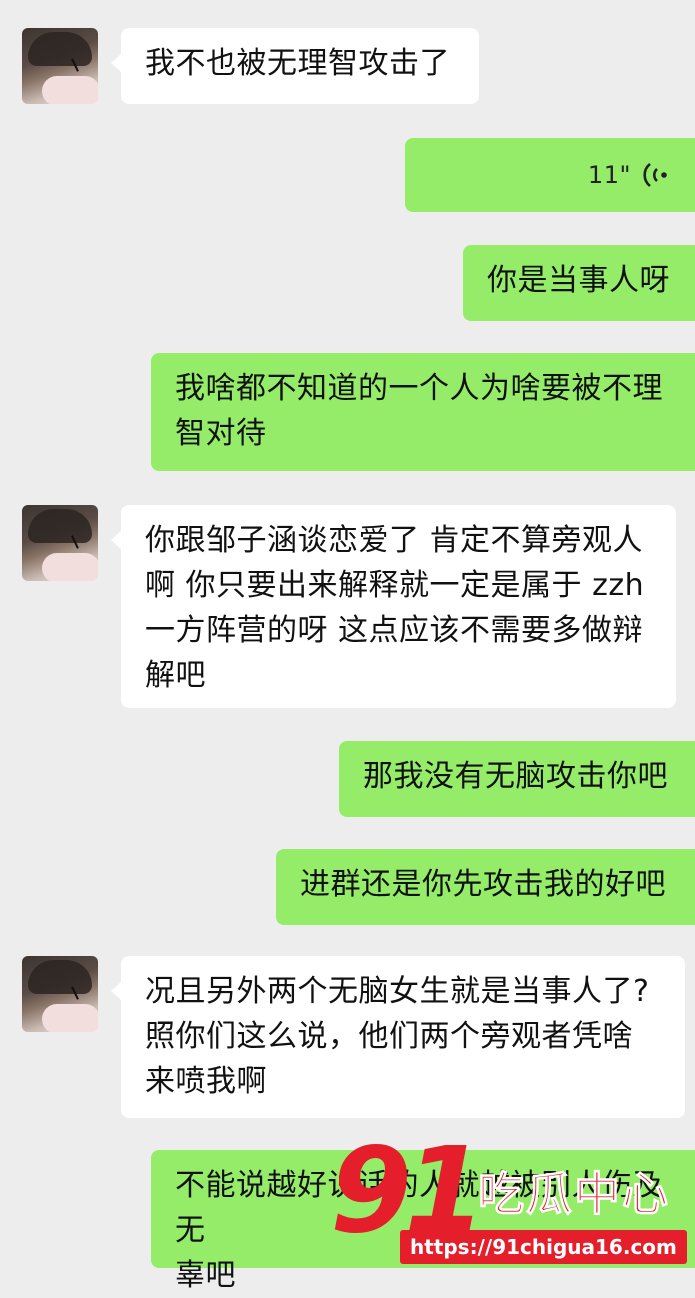  I want to click on message-line: 一方阵营的呀 这点应该不需要多做辩, so click(394, 630).